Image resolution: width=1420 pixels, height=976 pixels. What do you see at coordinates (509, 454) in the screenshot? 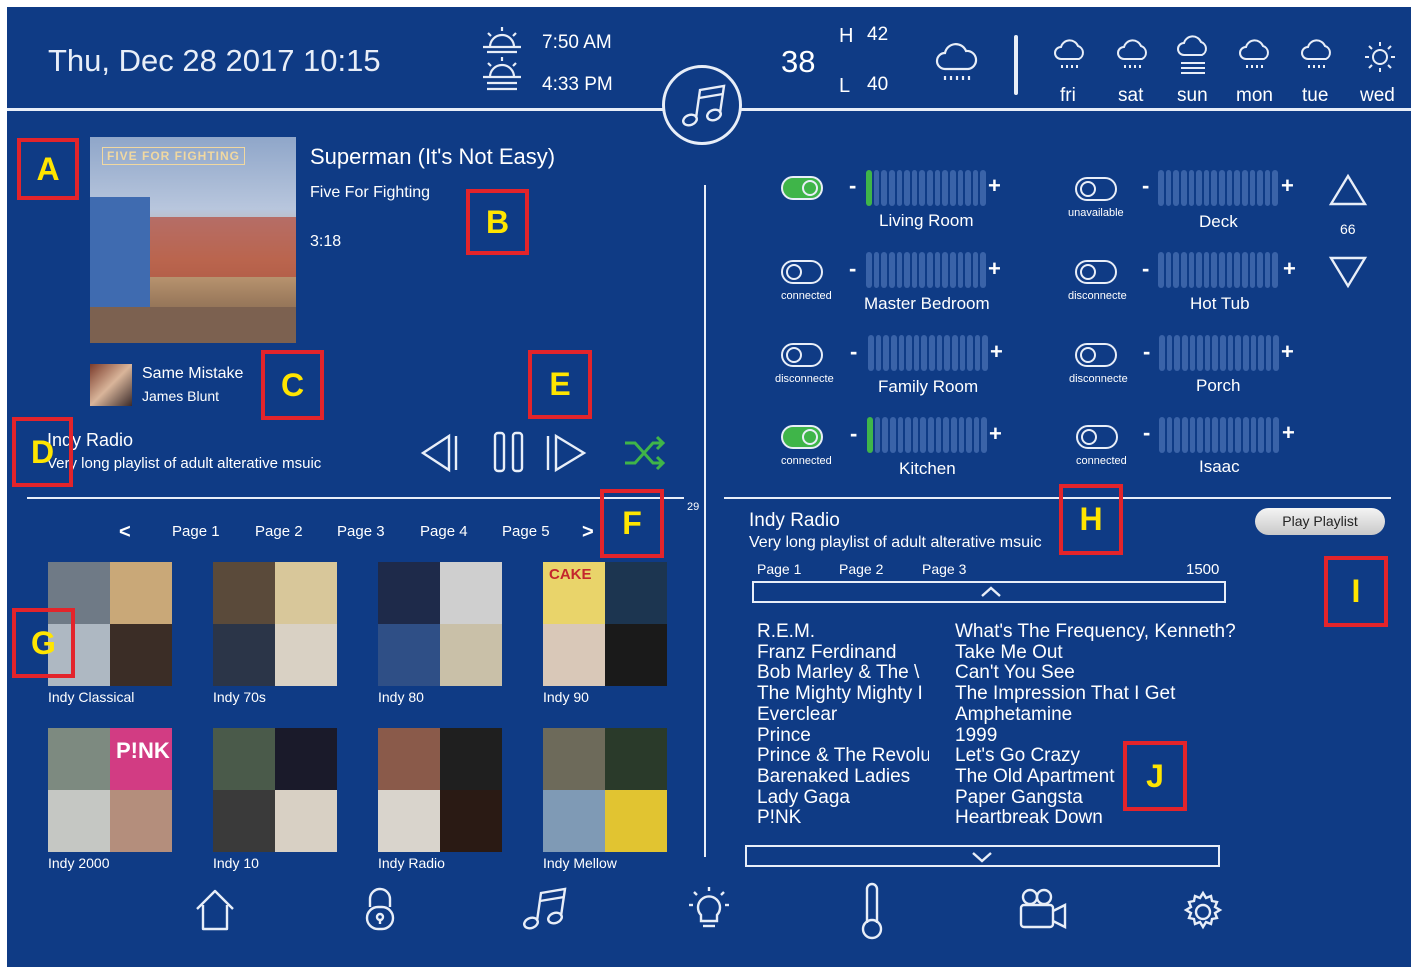
I see `pause-icon` at bounding box center [509, 454].